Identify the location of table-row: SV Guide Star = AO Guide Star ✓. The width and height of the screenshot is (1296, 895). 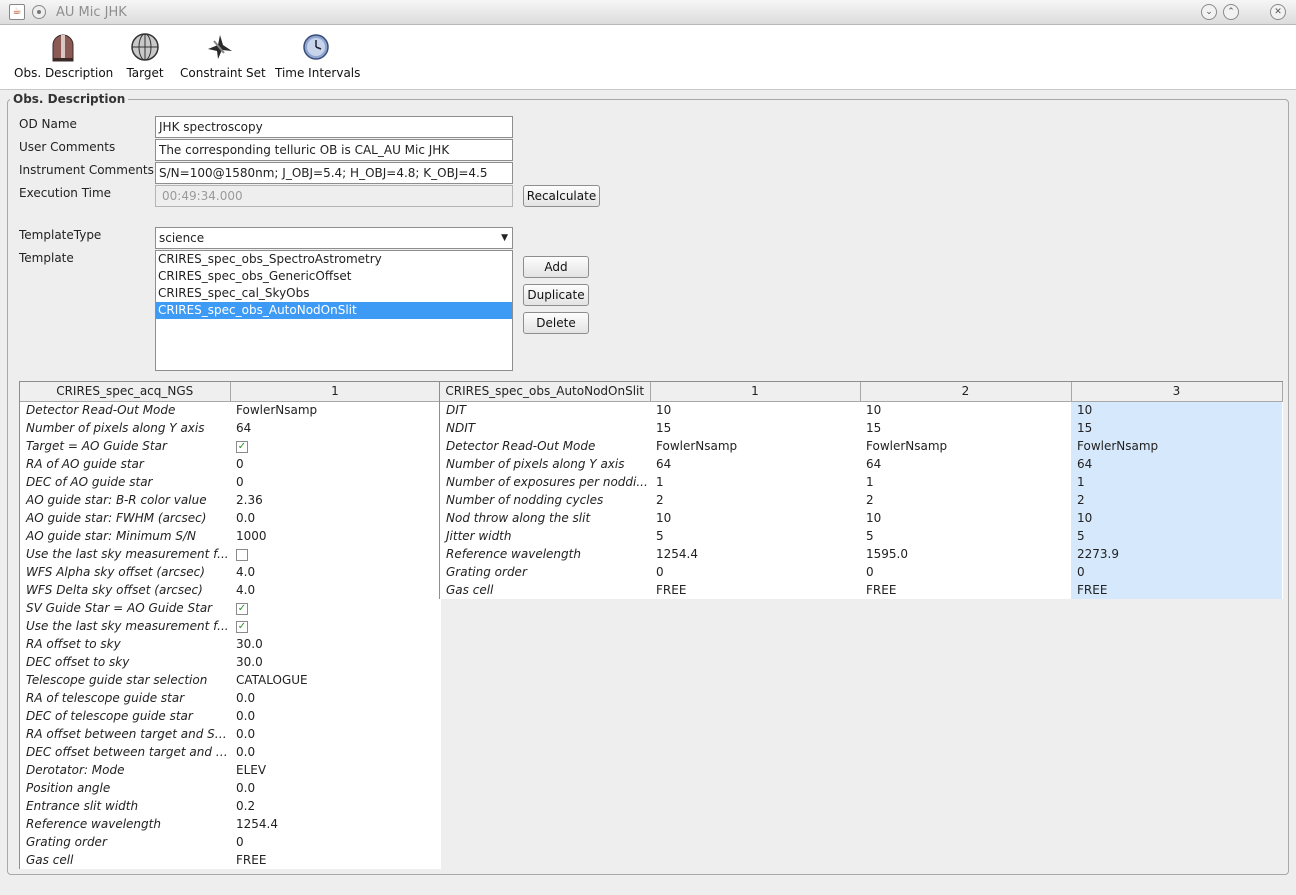
(230, 608).